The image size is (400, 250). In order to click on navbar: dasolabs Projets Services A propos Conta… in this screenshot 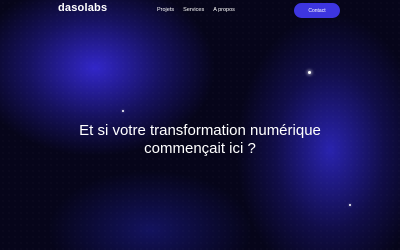, I will do `click(200, 11)`.